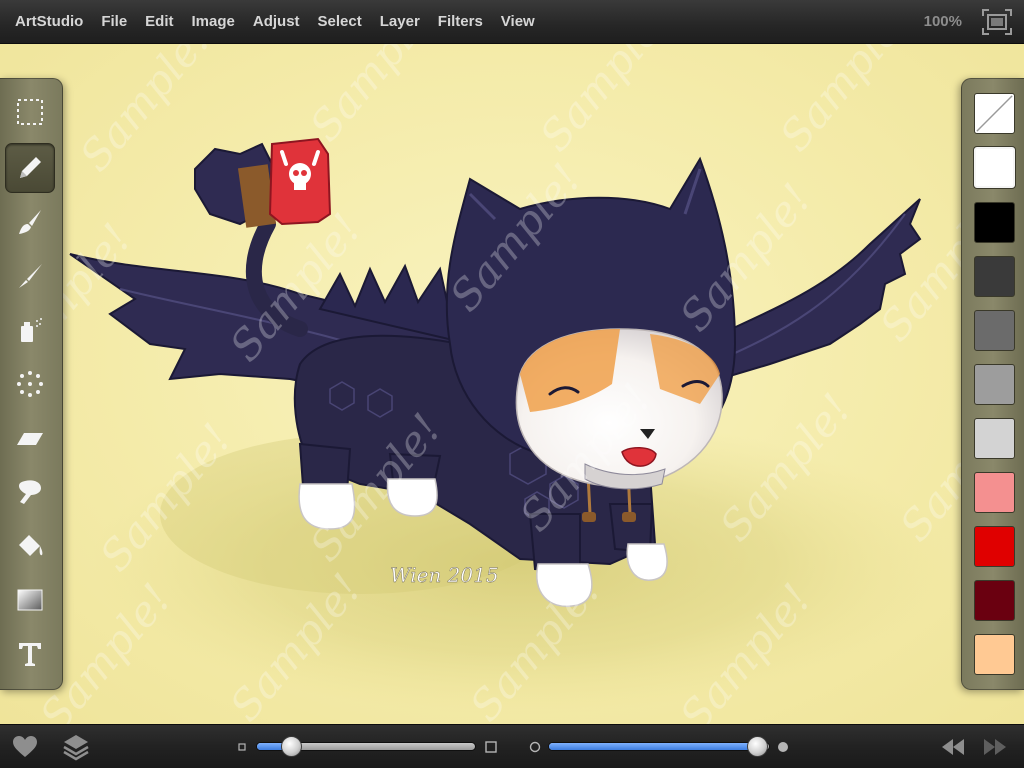 The image size is (1024, 768). I want to click on menu-select: Select, so click(340, 22).